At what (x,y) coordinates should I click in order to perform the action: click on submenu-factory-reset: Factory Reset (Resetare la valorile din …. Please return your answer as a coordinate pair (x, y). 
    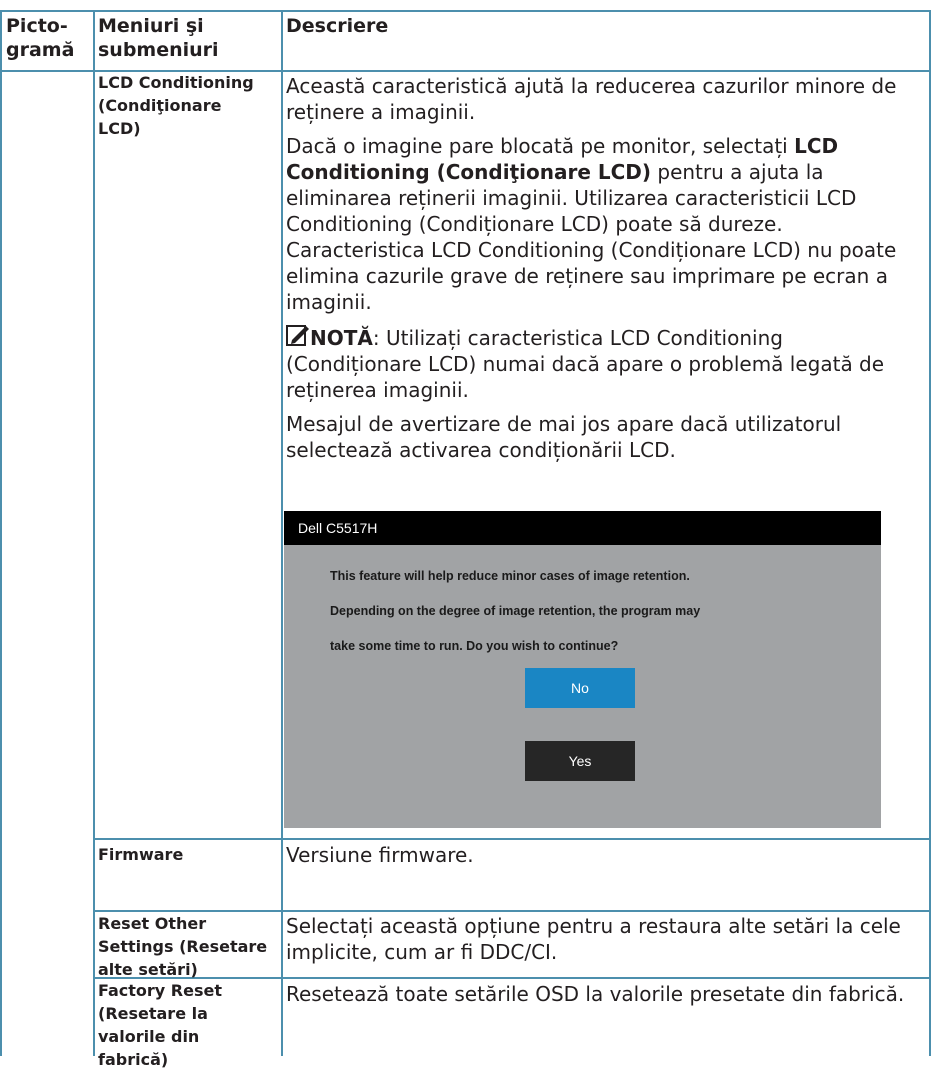
    Looking at the image, I should click on (189, 1025).